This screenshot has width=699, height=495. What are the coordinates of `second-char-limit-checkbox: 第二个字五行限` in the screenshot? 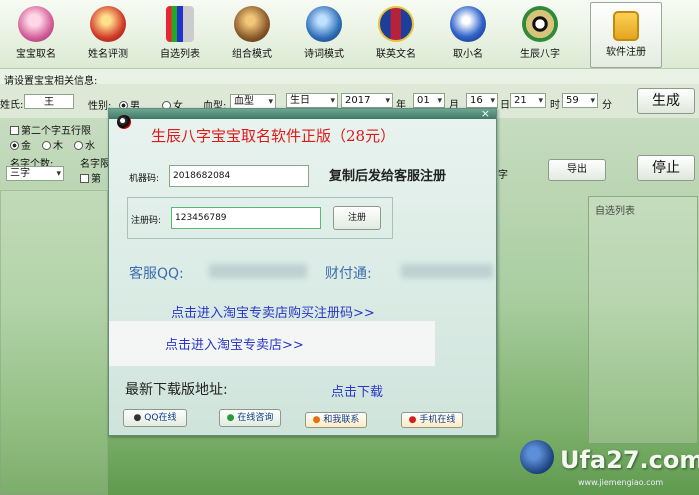 It's located at (50, 129).